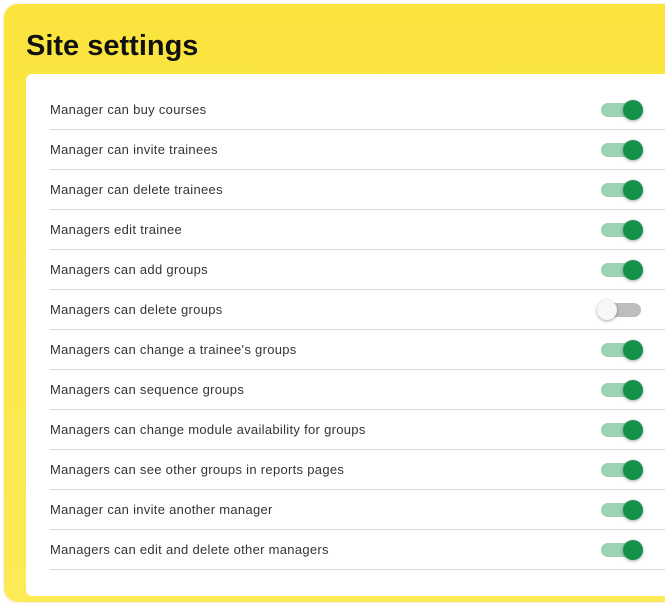  I want to click on setting-row-sequence-groups: Managers can sequence groups, so click(357, 390).